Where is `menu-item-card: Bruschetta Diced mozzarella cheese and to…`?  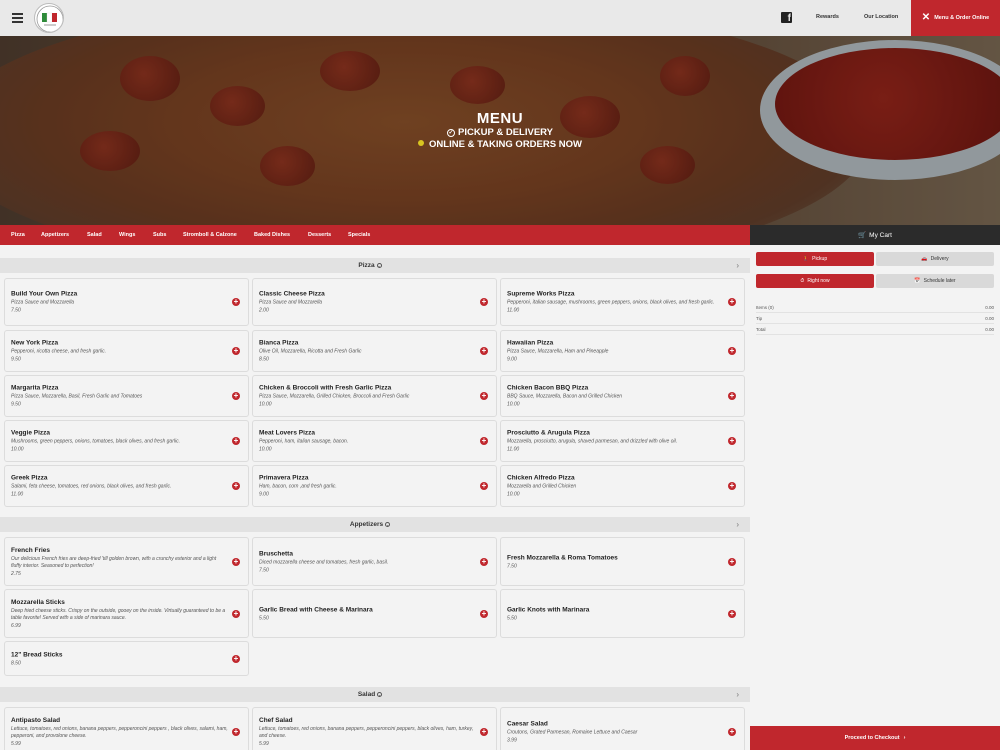
menu-item-card: Bruschetta Diced mozzarella cheese and to… is located at coordinates (374, 561).